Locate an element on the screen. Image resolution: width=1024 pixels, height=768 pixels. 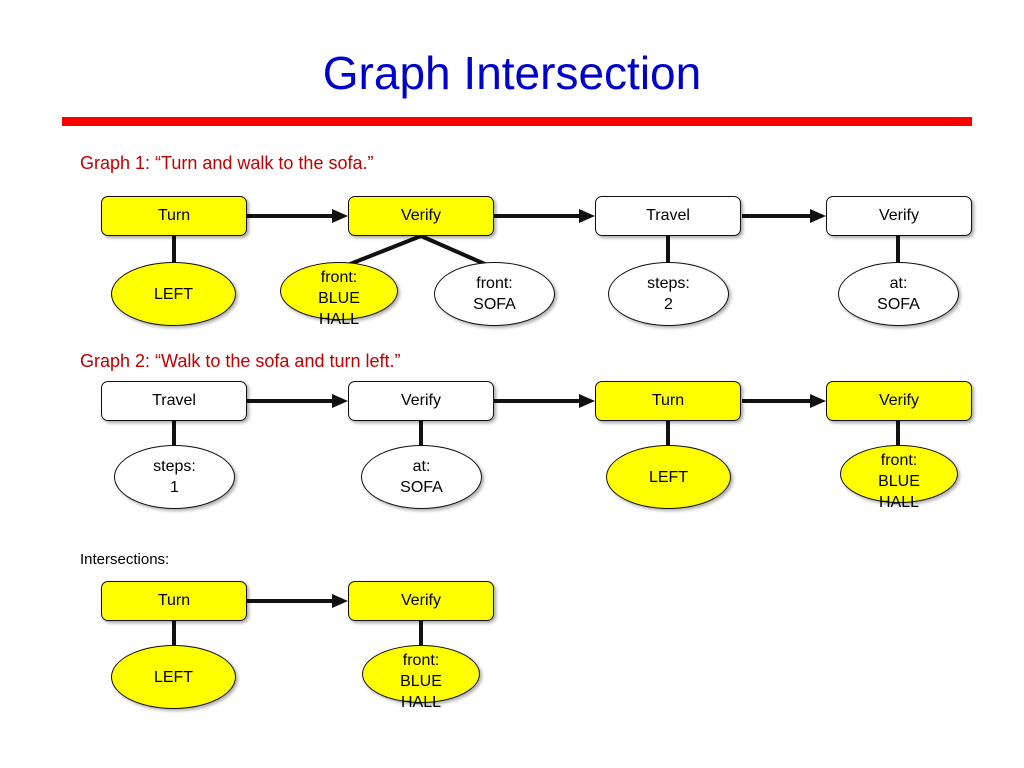
graph2-ellipse-front-bluehall: front: BLUE HALL is located at coordinates (899, 478).